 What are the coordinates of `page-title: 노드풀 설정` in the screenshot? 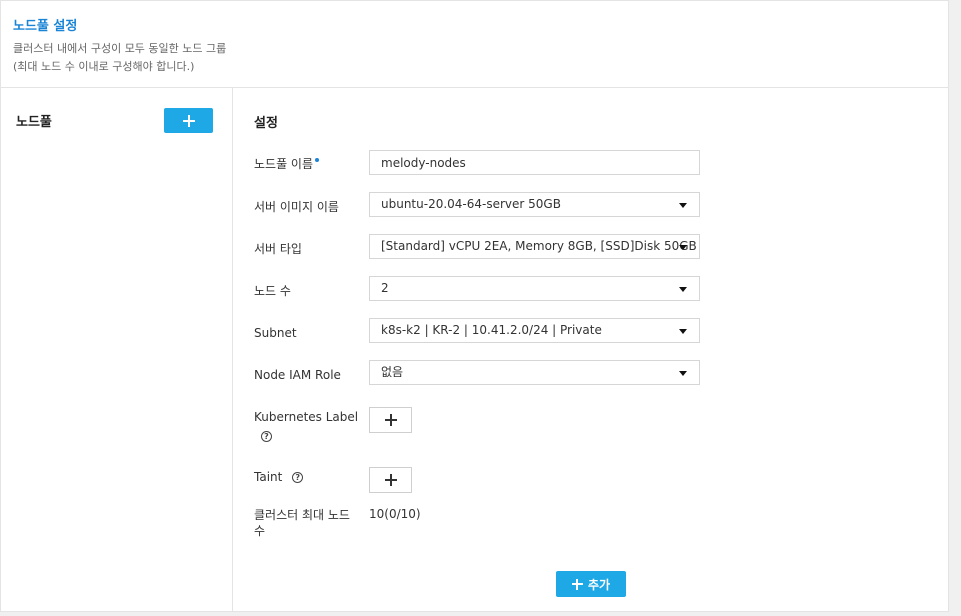 It's located at (45, 26).